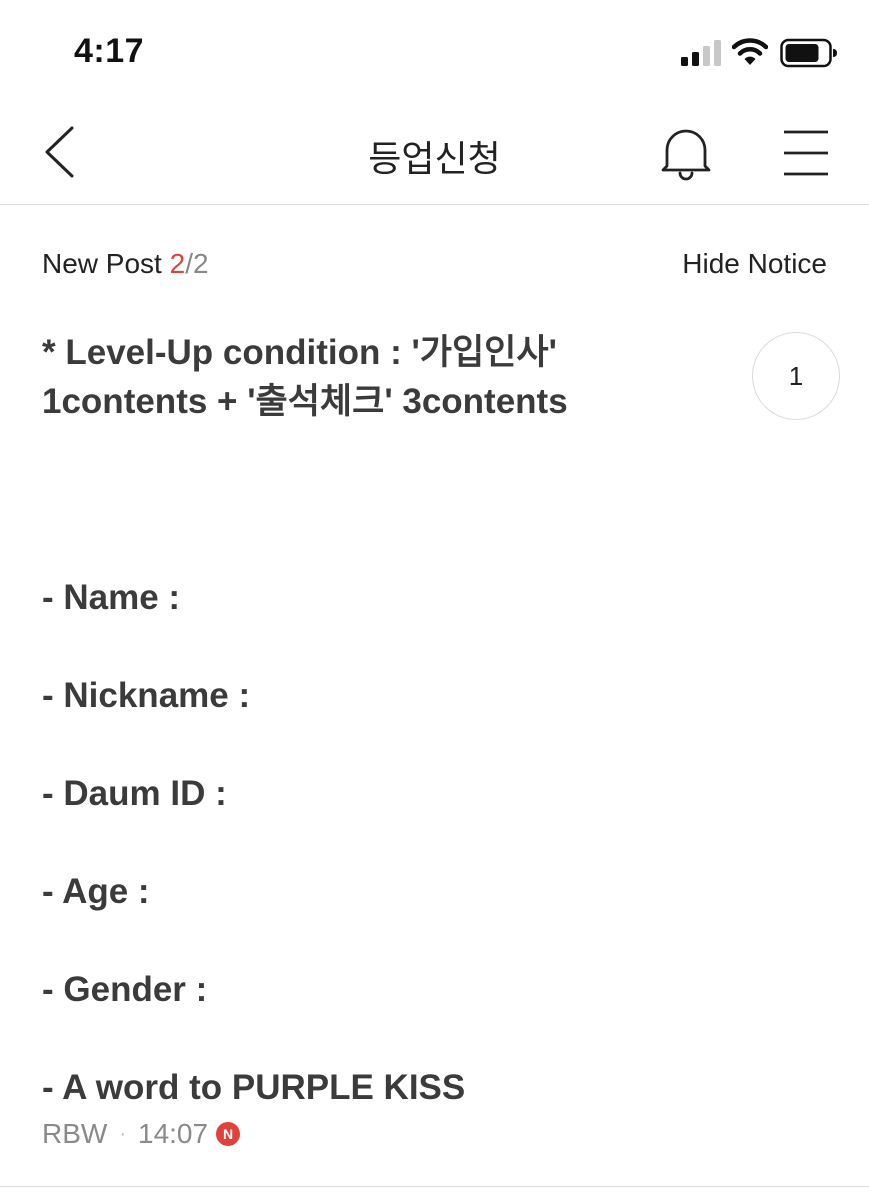 Image resolution: width=869 pixels, height=1200 pixels. I want to click on new-post-current: 2, so click(177, 263).